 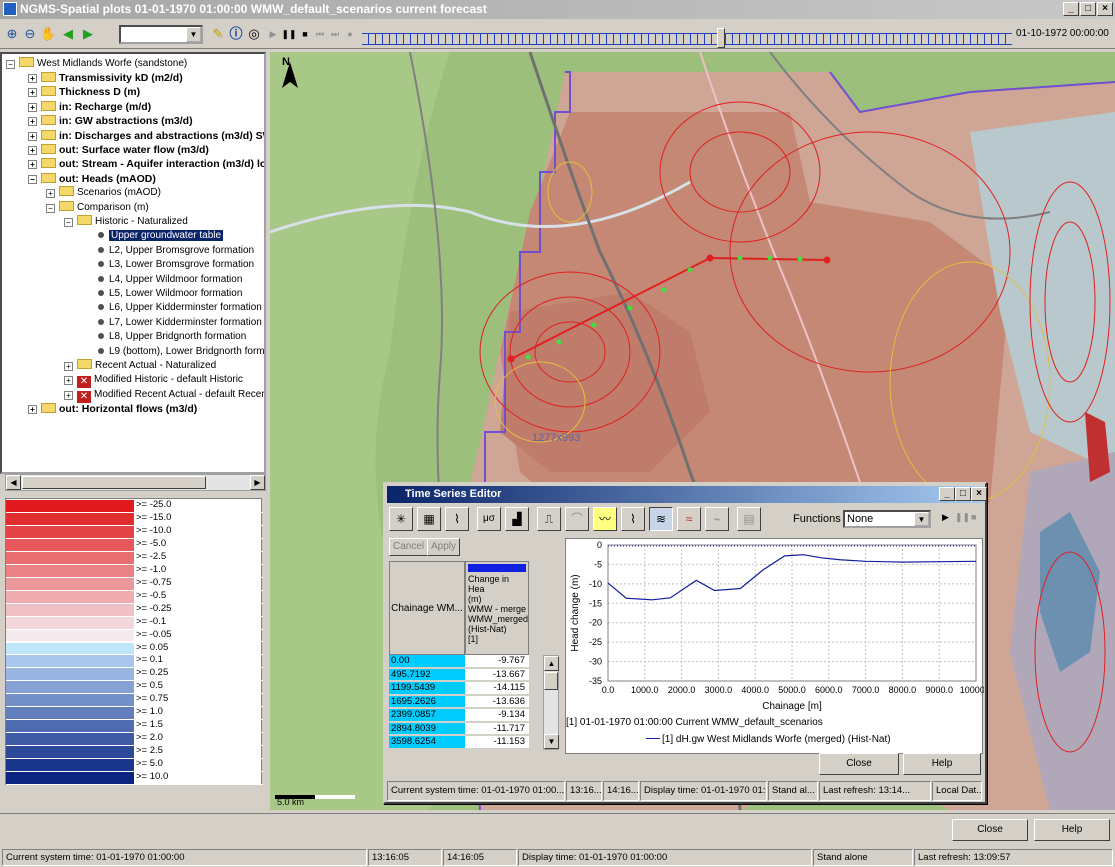 I want to click on select-tool-icon: ✳, so click(x=401, y=519).